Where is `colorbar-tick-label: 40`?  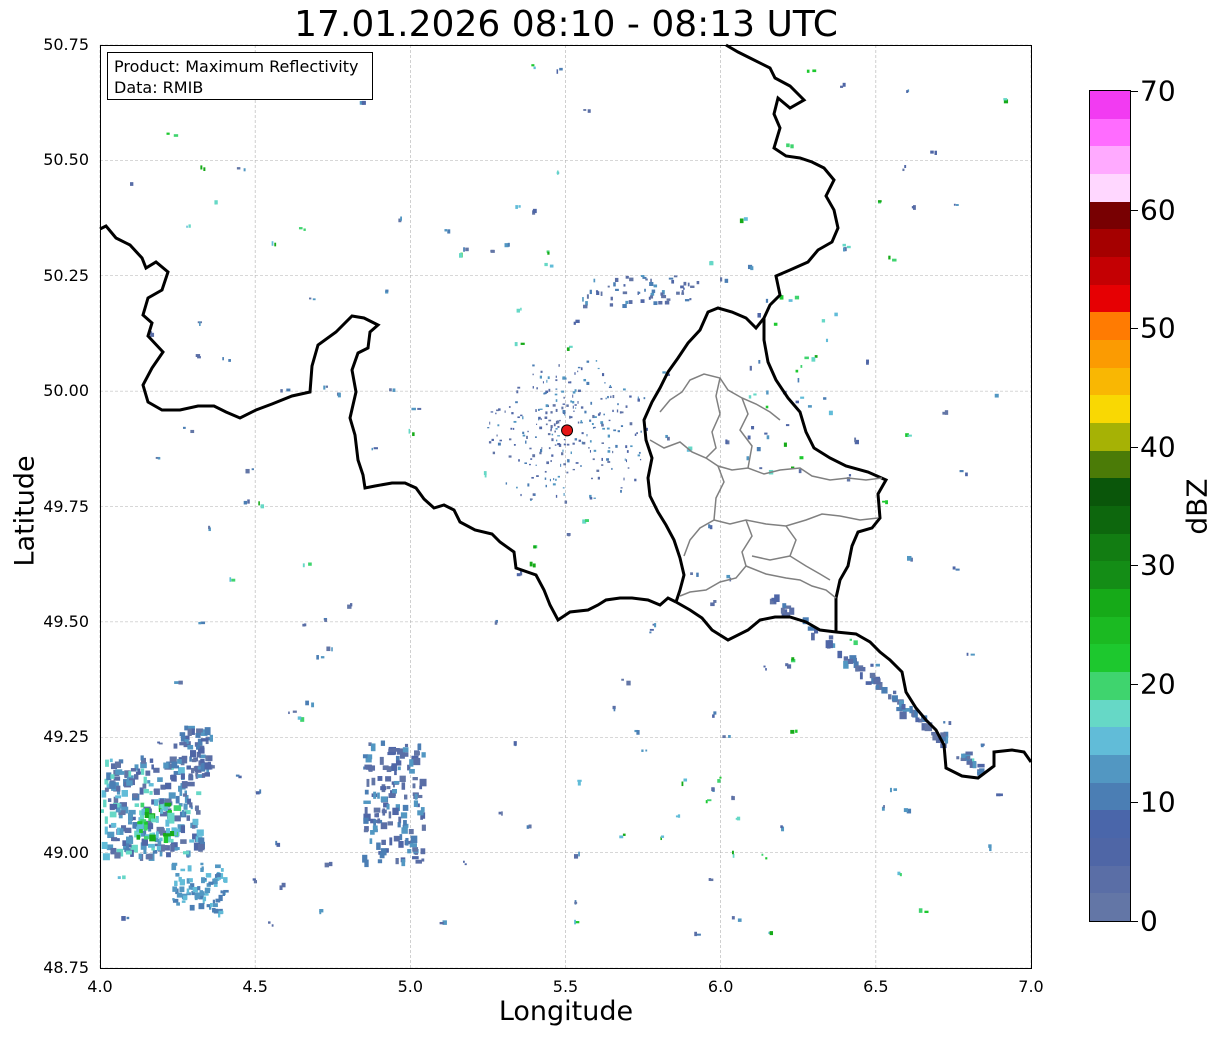
colorbar-tick-label: 40 is located at coordinates (1158, 447).